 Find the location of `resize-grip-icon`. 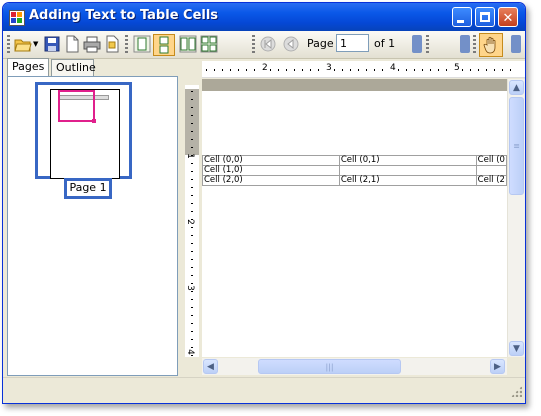

resize-grip-icon is located at coordinates (516, 391).